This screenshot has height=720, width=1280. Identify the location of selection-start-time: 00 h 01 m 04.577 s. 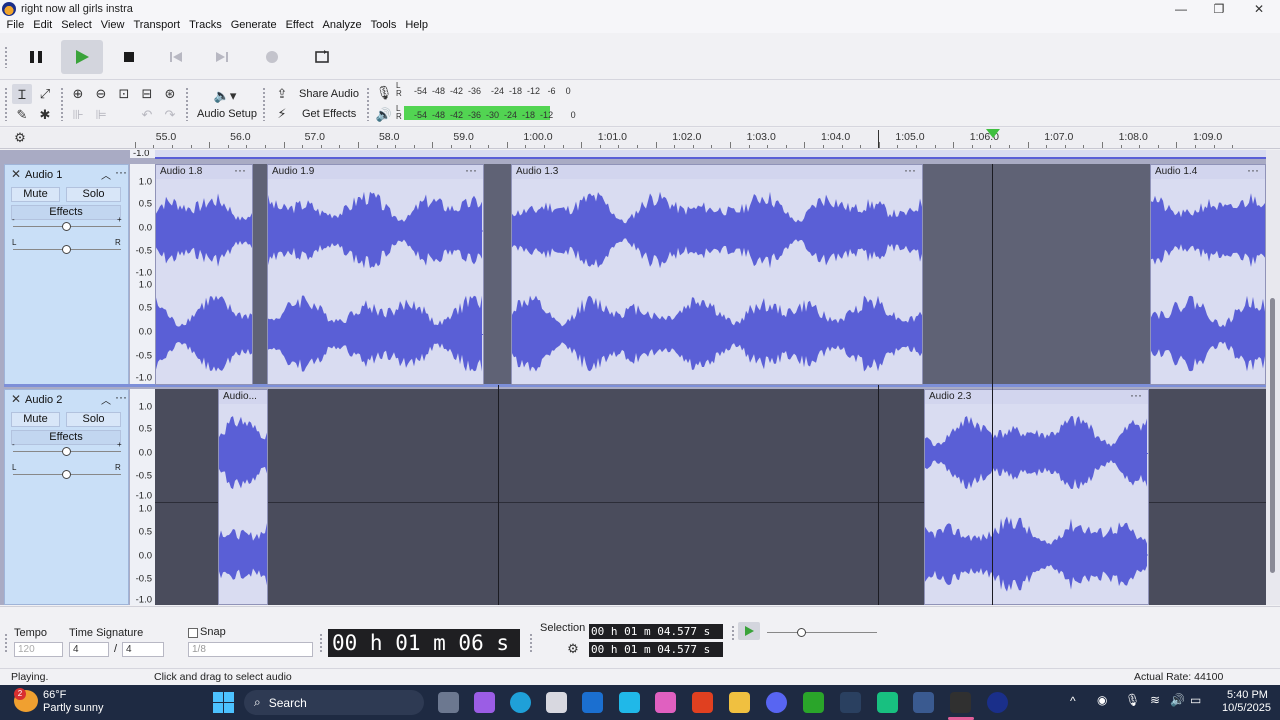
(656, 631).